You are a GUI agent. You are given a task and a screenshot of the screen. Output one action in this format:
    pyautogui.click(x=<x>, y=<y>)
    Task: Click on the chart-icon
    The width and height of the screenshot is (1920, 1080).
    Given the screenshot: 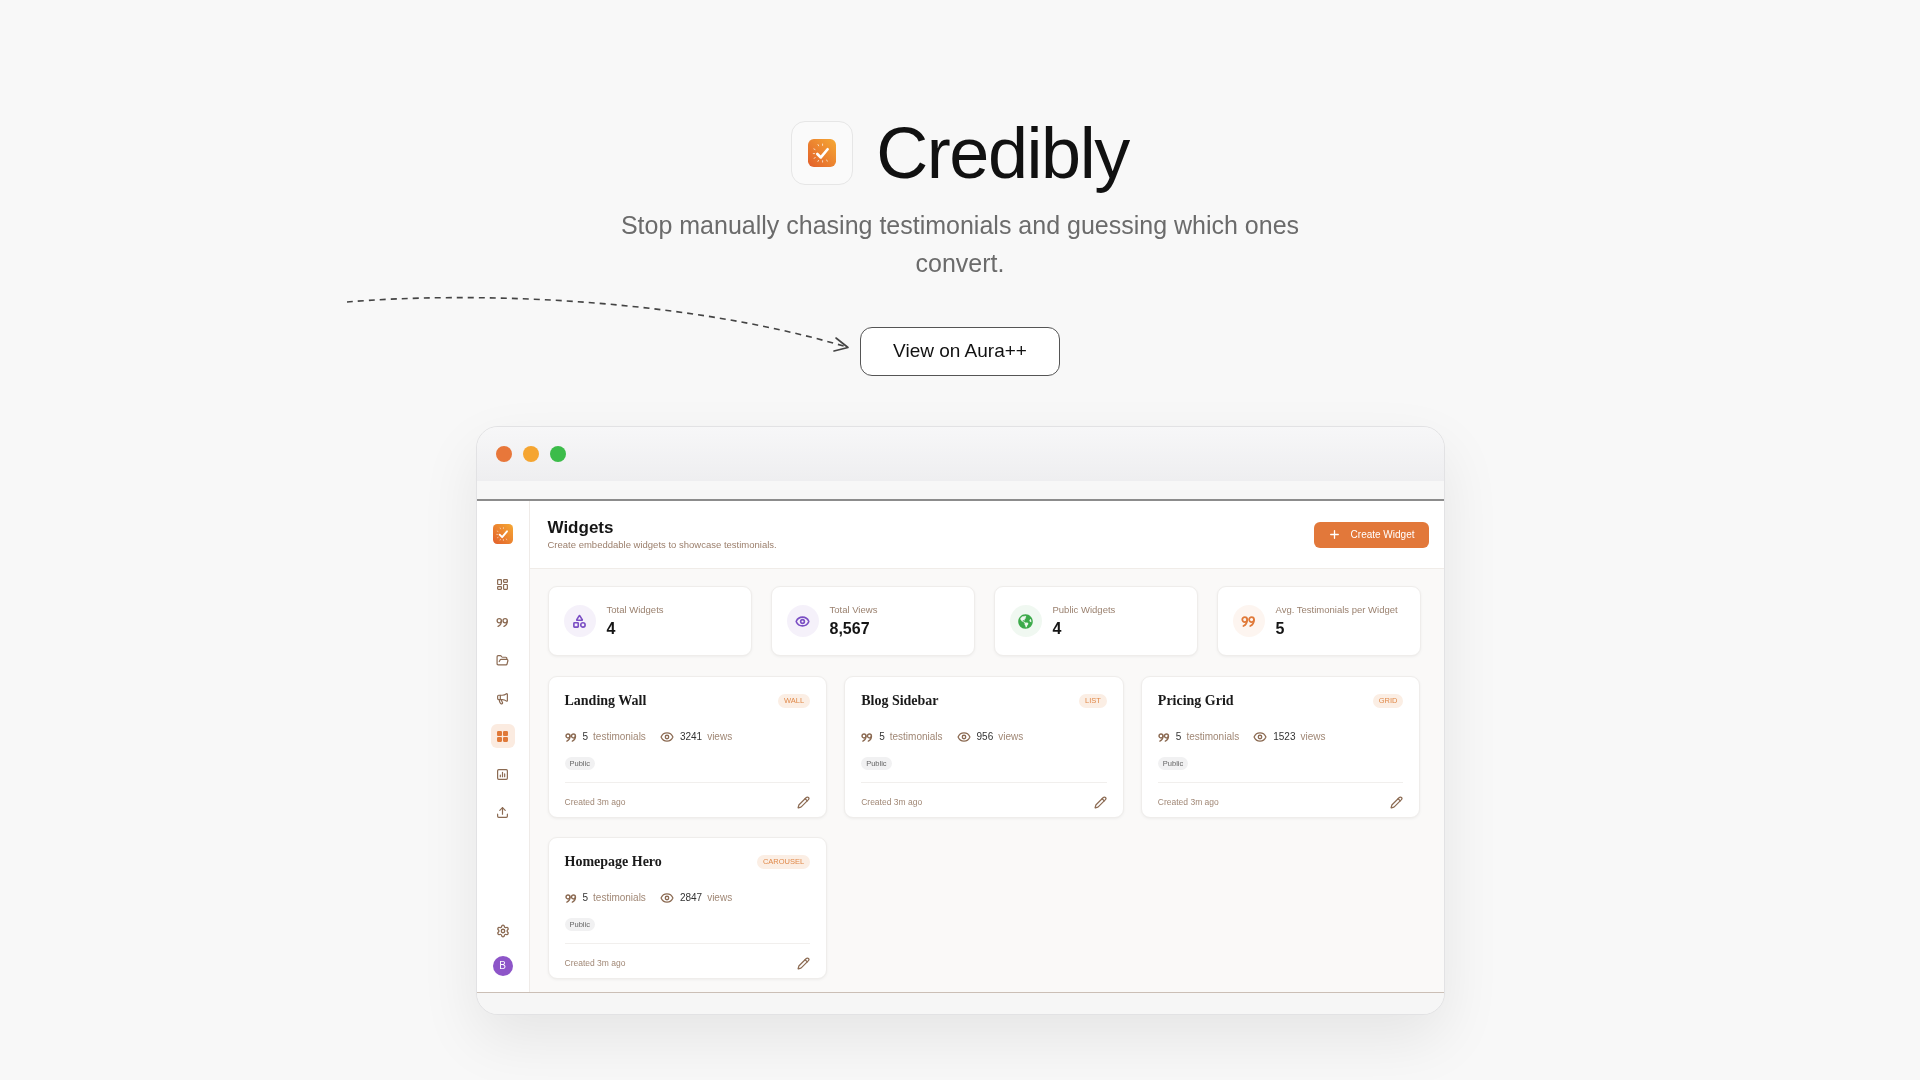 What is the action you would take?
    pyautogui.click(x=502, y=774)
    